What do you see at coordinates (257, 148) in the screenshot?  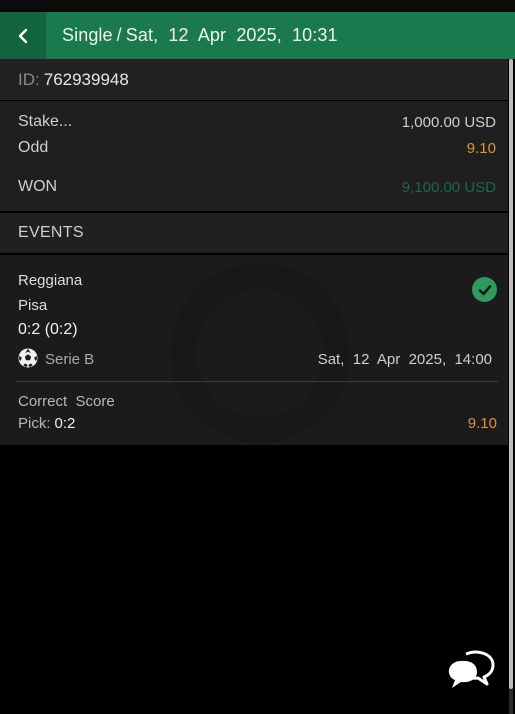 I see `odd-row: Odd 9.10` at bounding box center [257, 148].